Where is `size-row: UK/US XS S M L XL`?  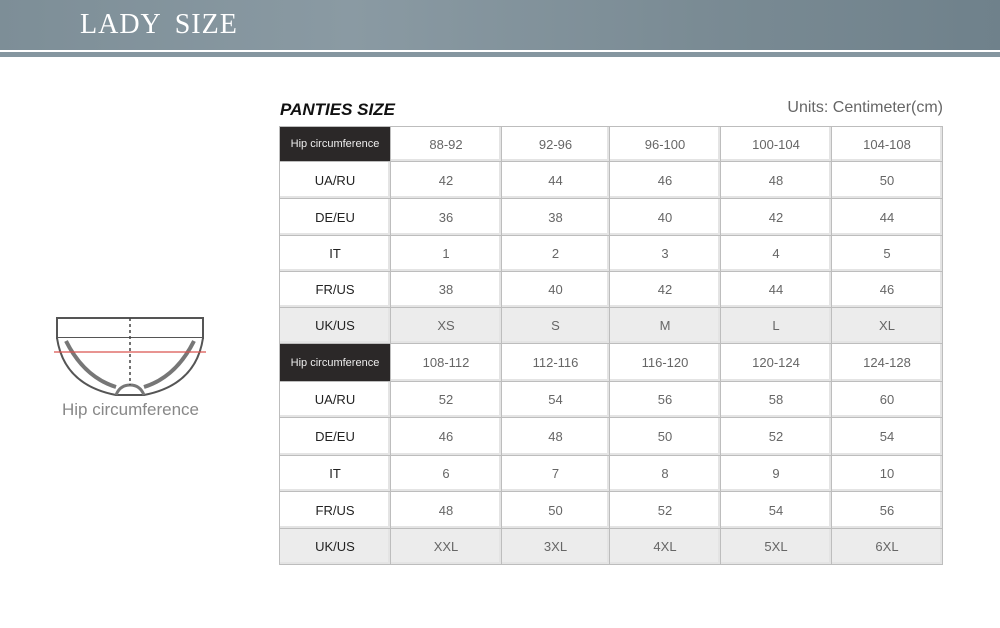 size-row: UK/US XS S M L XL is located at coordinates (611, 325).